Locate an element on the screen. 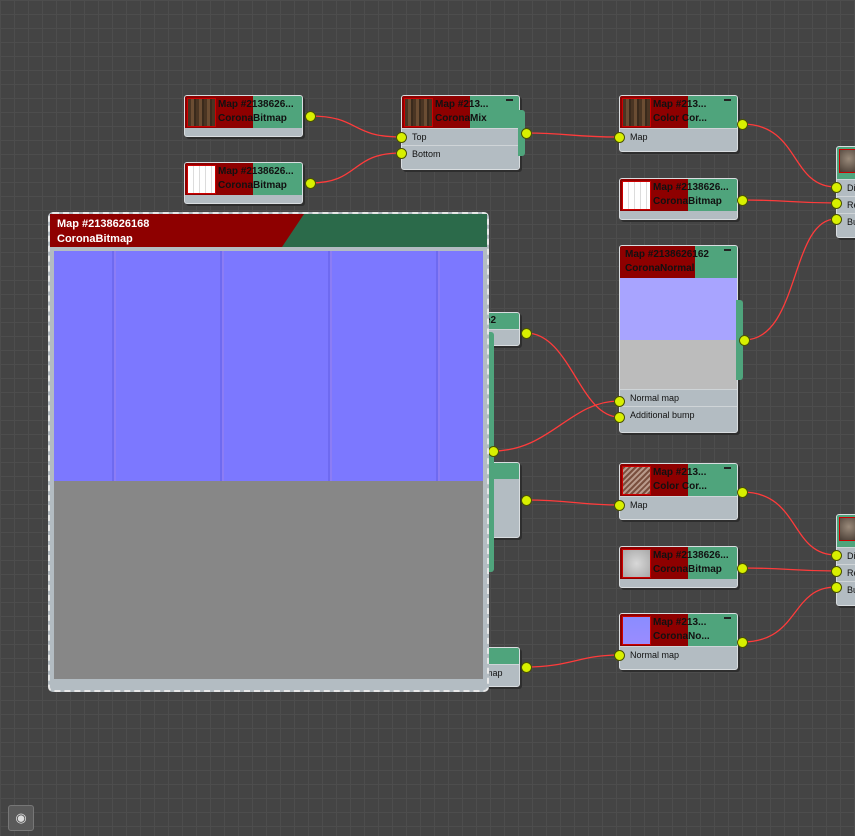  node-corona-normal-2: Map #213... CoronaNo... Normal map is located at coordinates (678, 641).